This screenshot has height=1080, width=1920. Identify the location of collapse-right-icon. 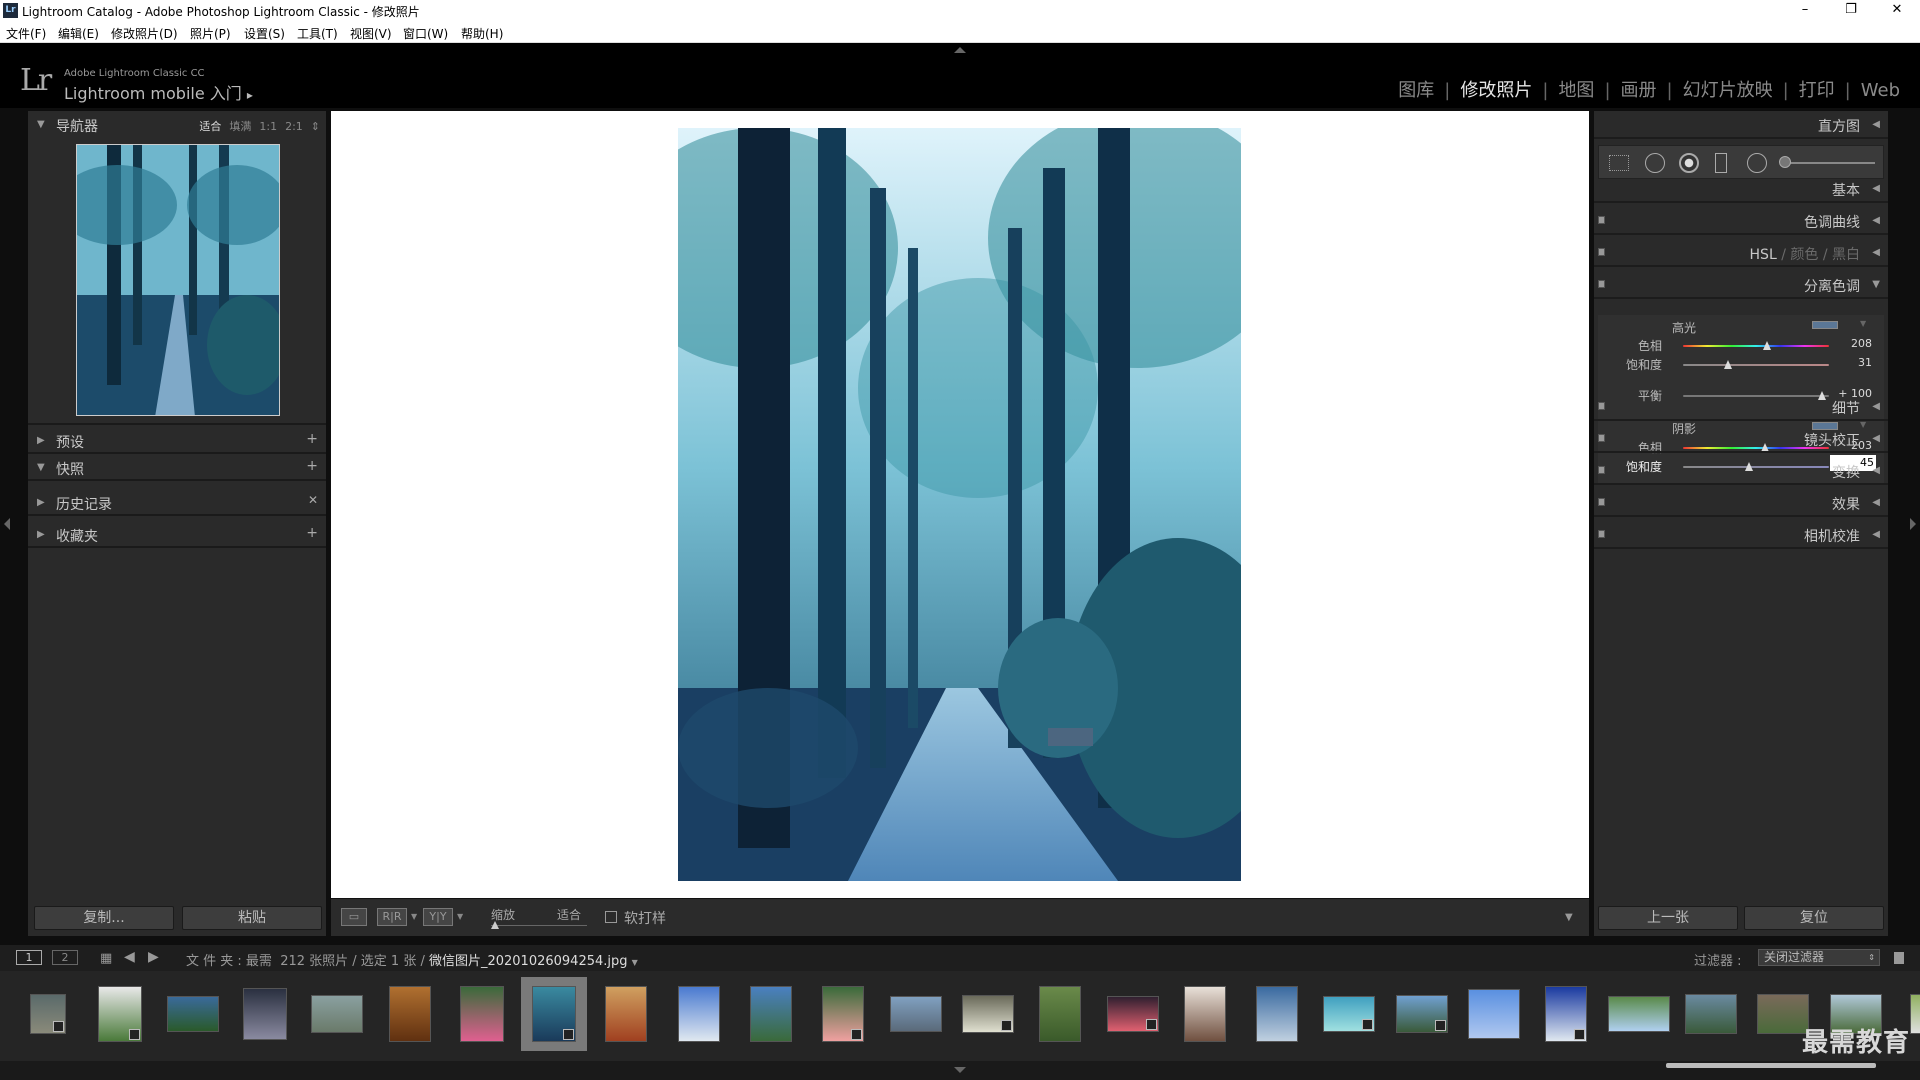
(1913, 524).